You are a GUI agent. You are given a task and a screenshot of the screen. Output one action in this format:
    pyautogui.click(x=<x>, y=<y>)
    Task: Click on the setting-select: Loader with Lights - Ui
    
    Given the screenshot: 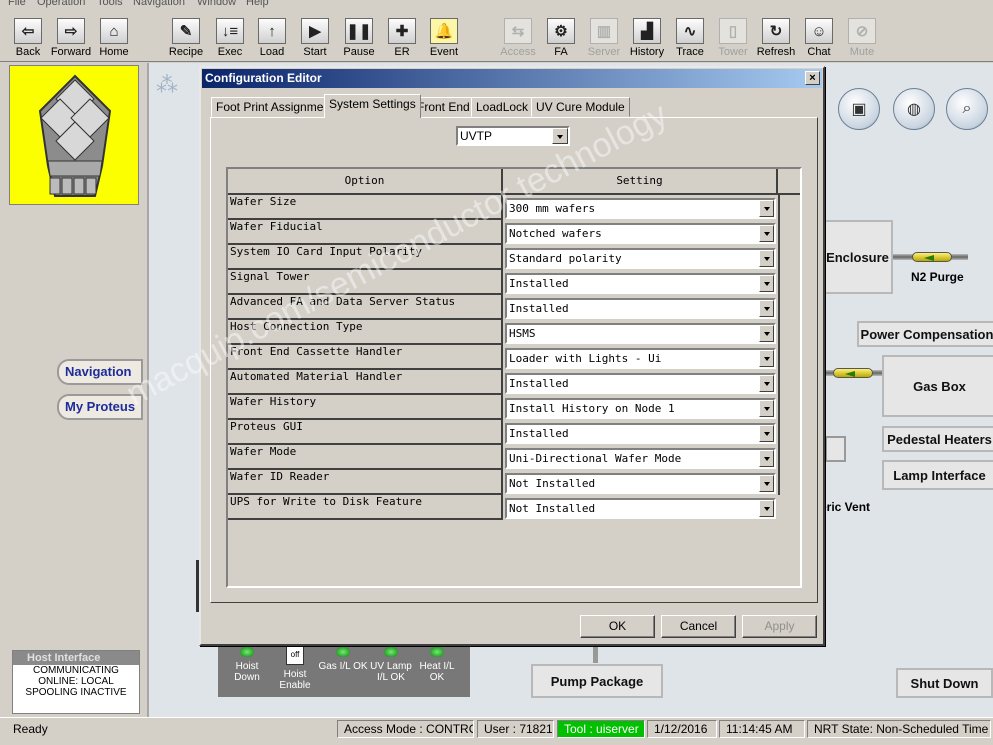 What is the action you would take?
    pyautogui.click(x=640, y=358)
    